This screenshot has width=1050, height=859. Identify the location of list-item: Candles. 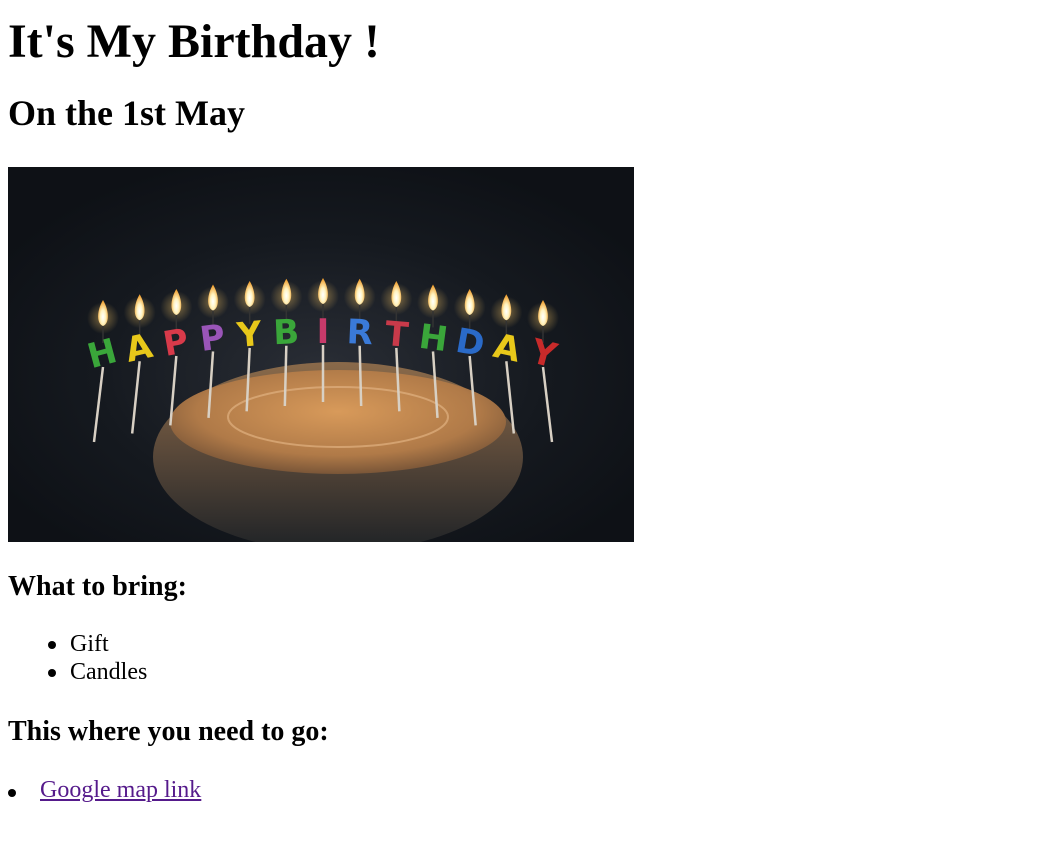
(545, 672).